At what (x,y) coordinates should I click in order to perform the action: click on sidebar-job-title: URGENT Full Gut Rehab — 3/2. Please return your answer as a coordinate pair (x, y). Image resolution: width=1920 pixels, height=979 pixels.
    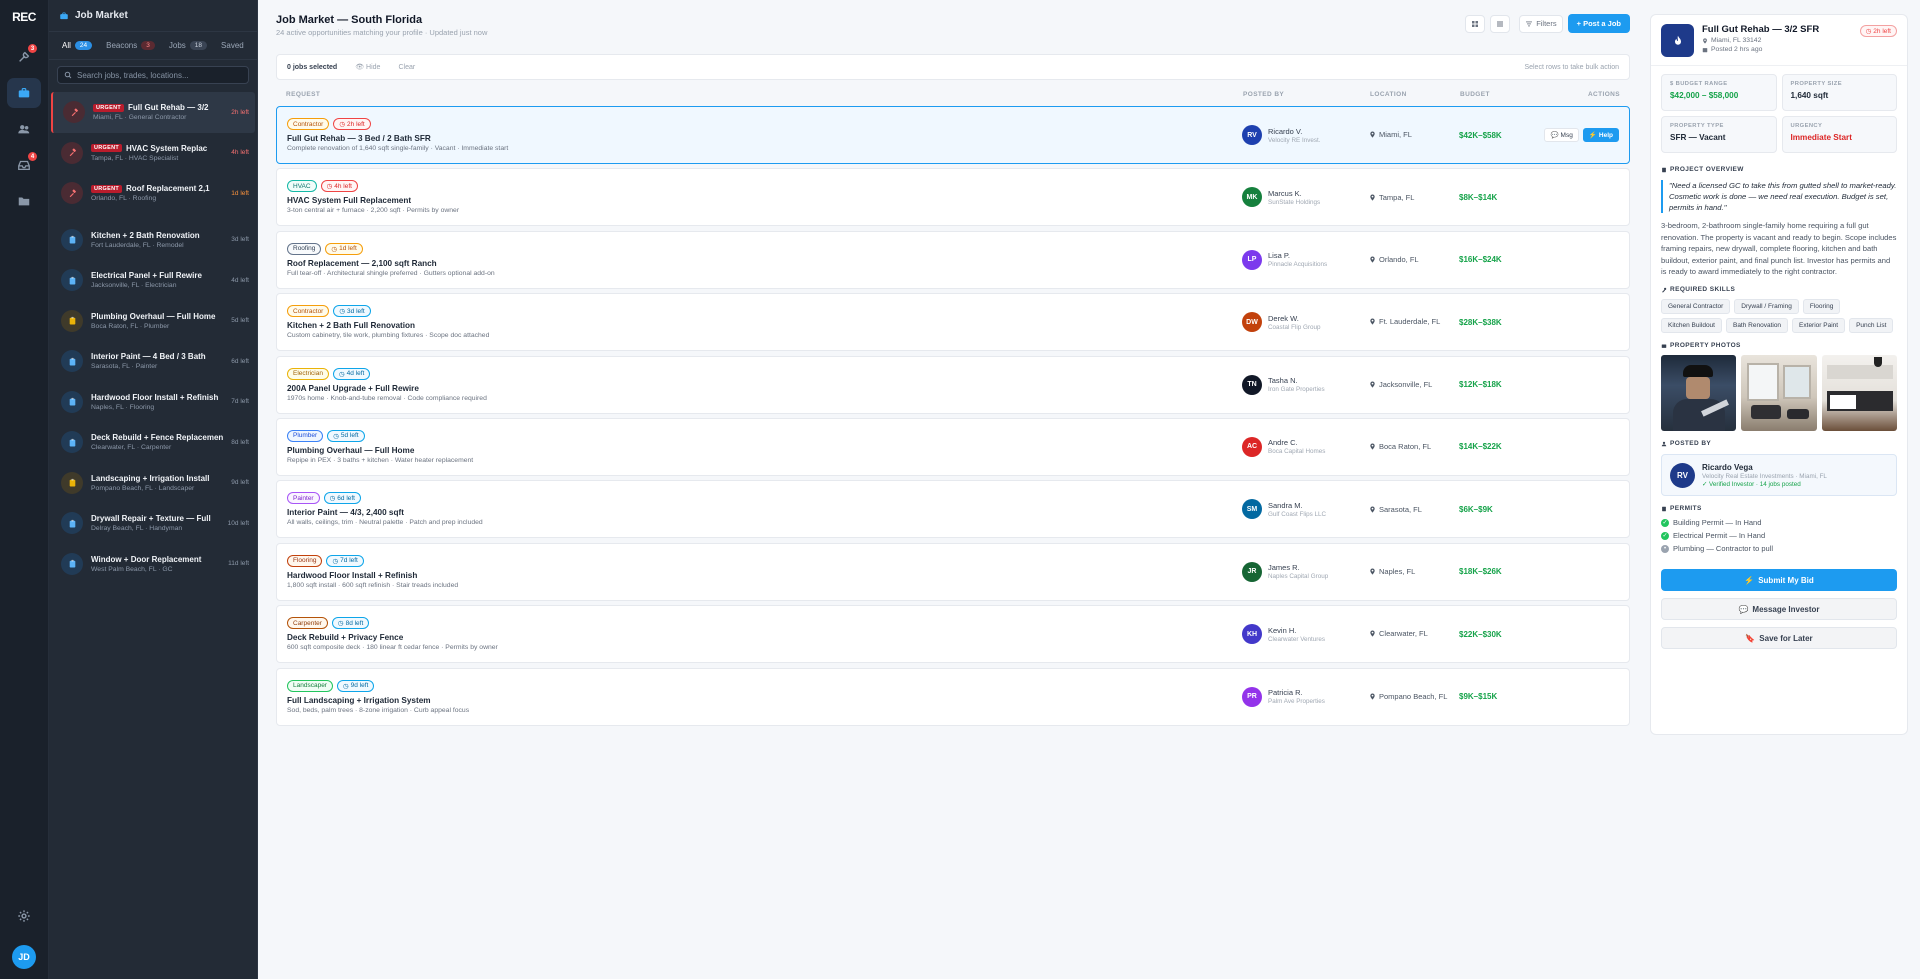
    Looking at the image, I should click on (158, 107).